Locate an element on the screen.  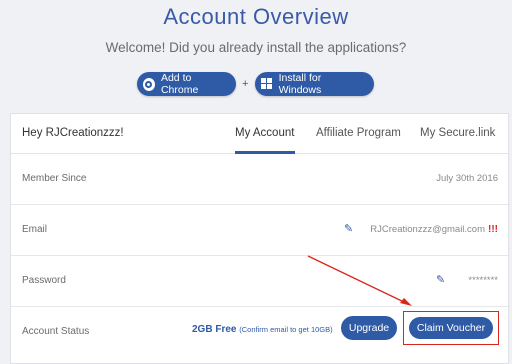
plan-note: (Confirm email to get 10GB) is located at coordinates (286, 329).